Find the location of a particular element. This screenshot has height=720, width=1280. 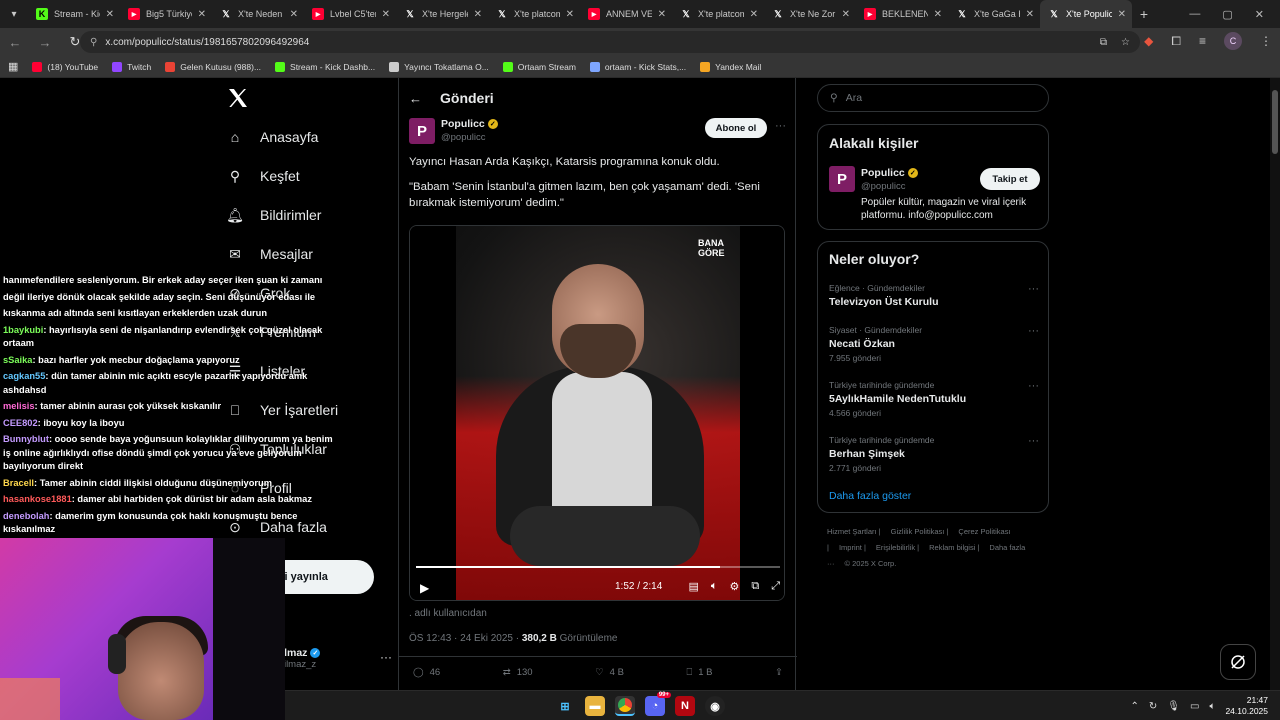

captions-icon: ▤ is located at coordinates (693, 586).